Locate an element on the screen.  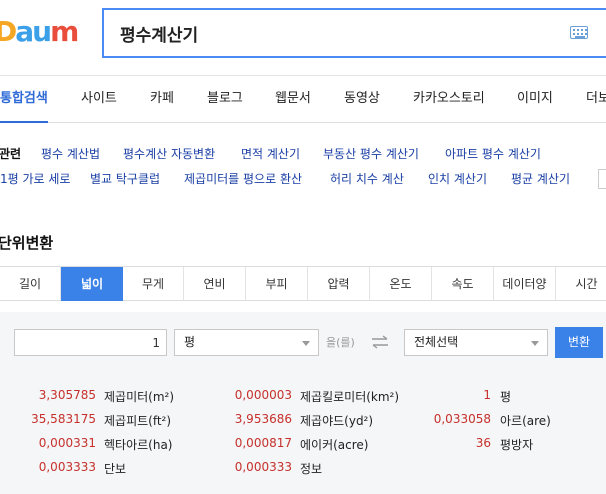
related-link: 별교 탁구클럽 is located at coordinates (125, 178).